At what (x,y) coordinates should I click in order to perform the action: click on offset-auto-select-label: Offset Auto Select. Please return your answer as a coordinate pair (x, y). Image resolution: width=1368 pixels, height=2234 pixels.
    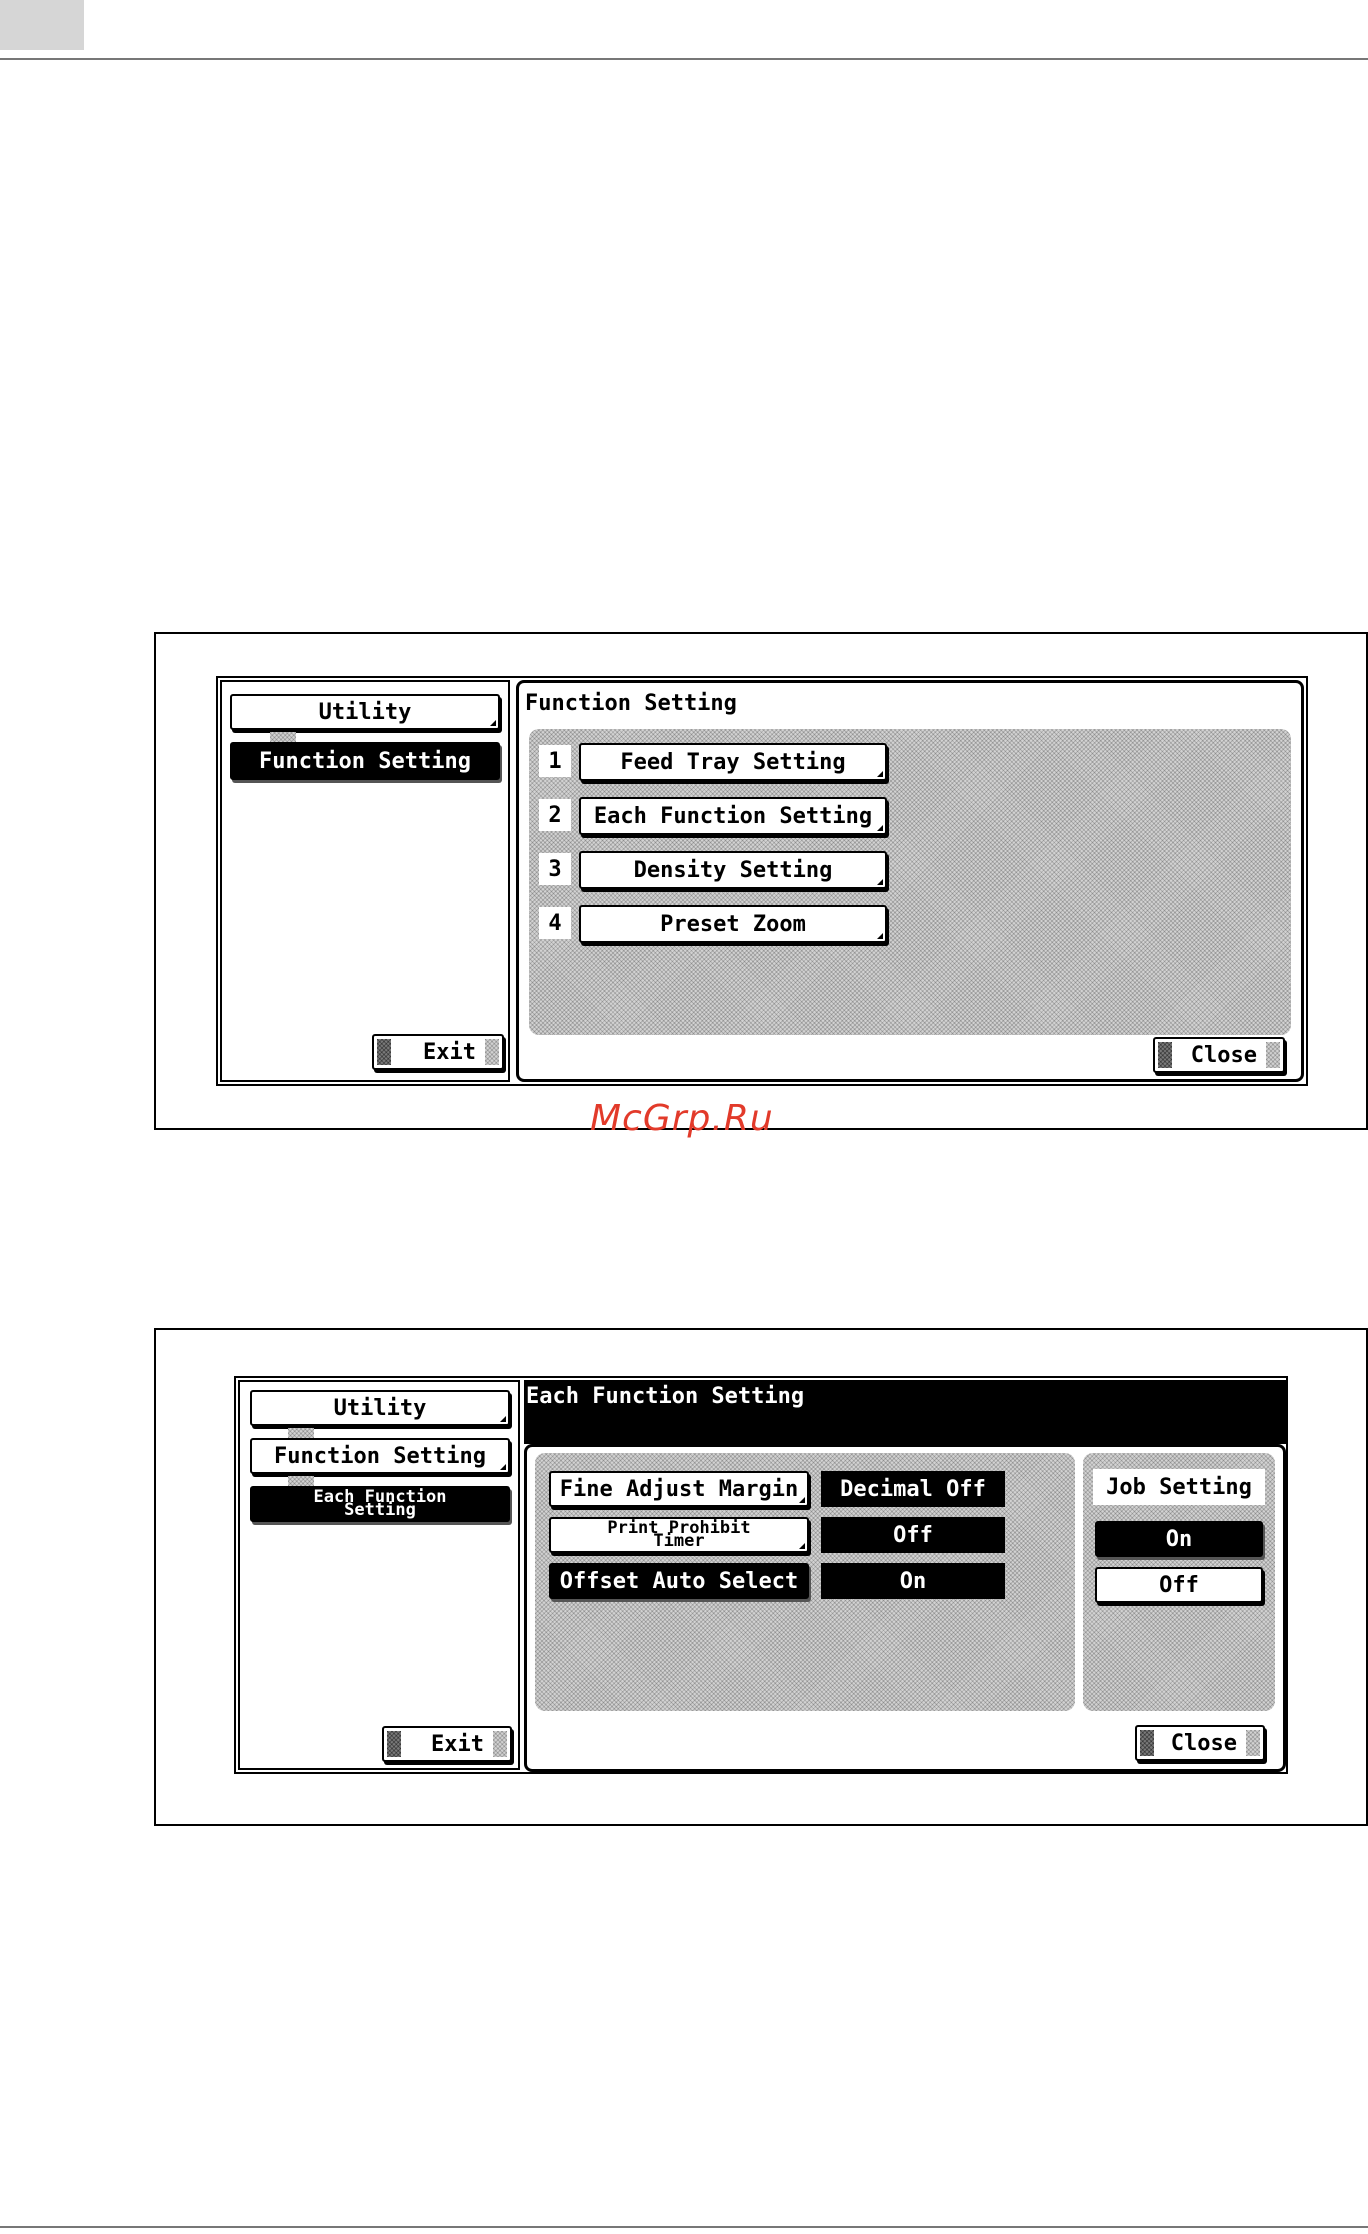
    Looking at the image, I should click on (679, 1581).